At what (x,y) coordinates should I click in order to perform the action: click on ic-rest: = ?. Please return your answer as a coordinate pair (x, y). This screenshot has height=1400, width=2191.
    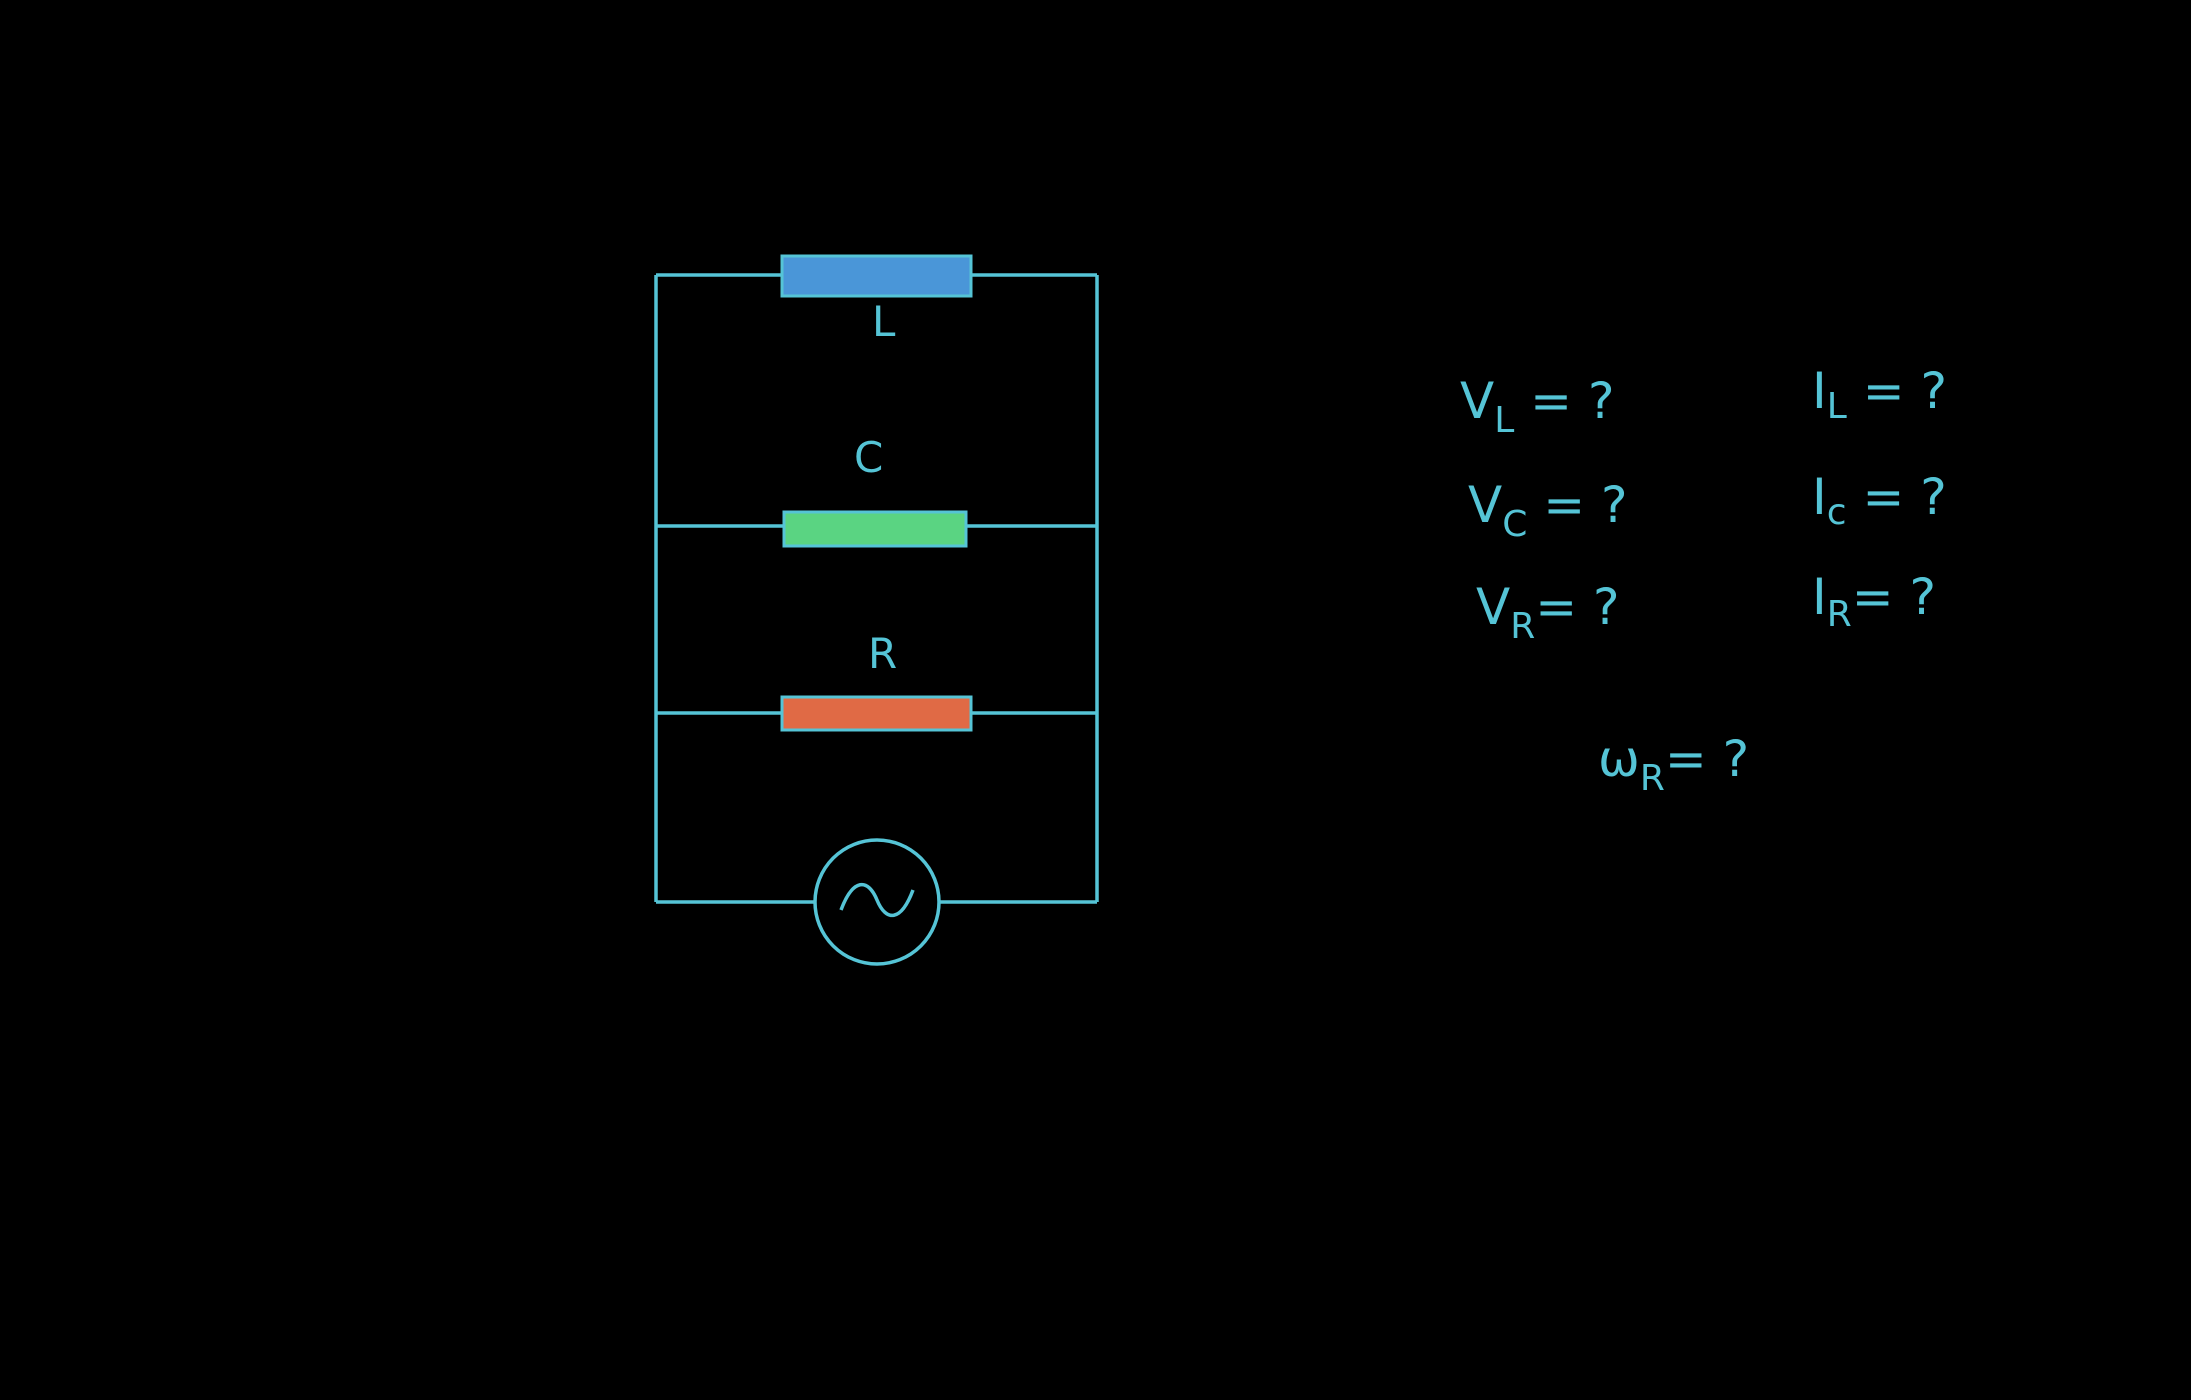
    Looking at the image, I should click on (1897, 497).